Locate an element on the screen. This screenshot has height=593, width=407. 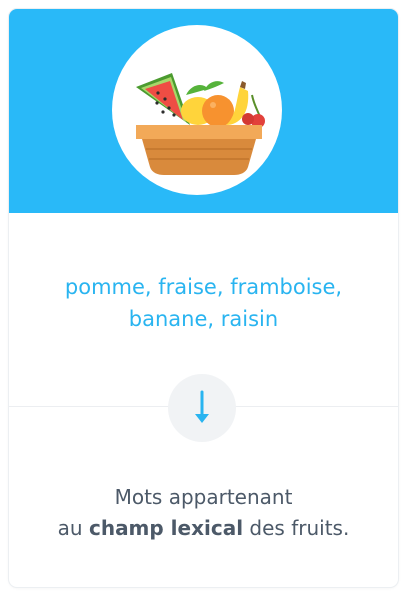
arrow-circle is located at coordinates (202, 408).